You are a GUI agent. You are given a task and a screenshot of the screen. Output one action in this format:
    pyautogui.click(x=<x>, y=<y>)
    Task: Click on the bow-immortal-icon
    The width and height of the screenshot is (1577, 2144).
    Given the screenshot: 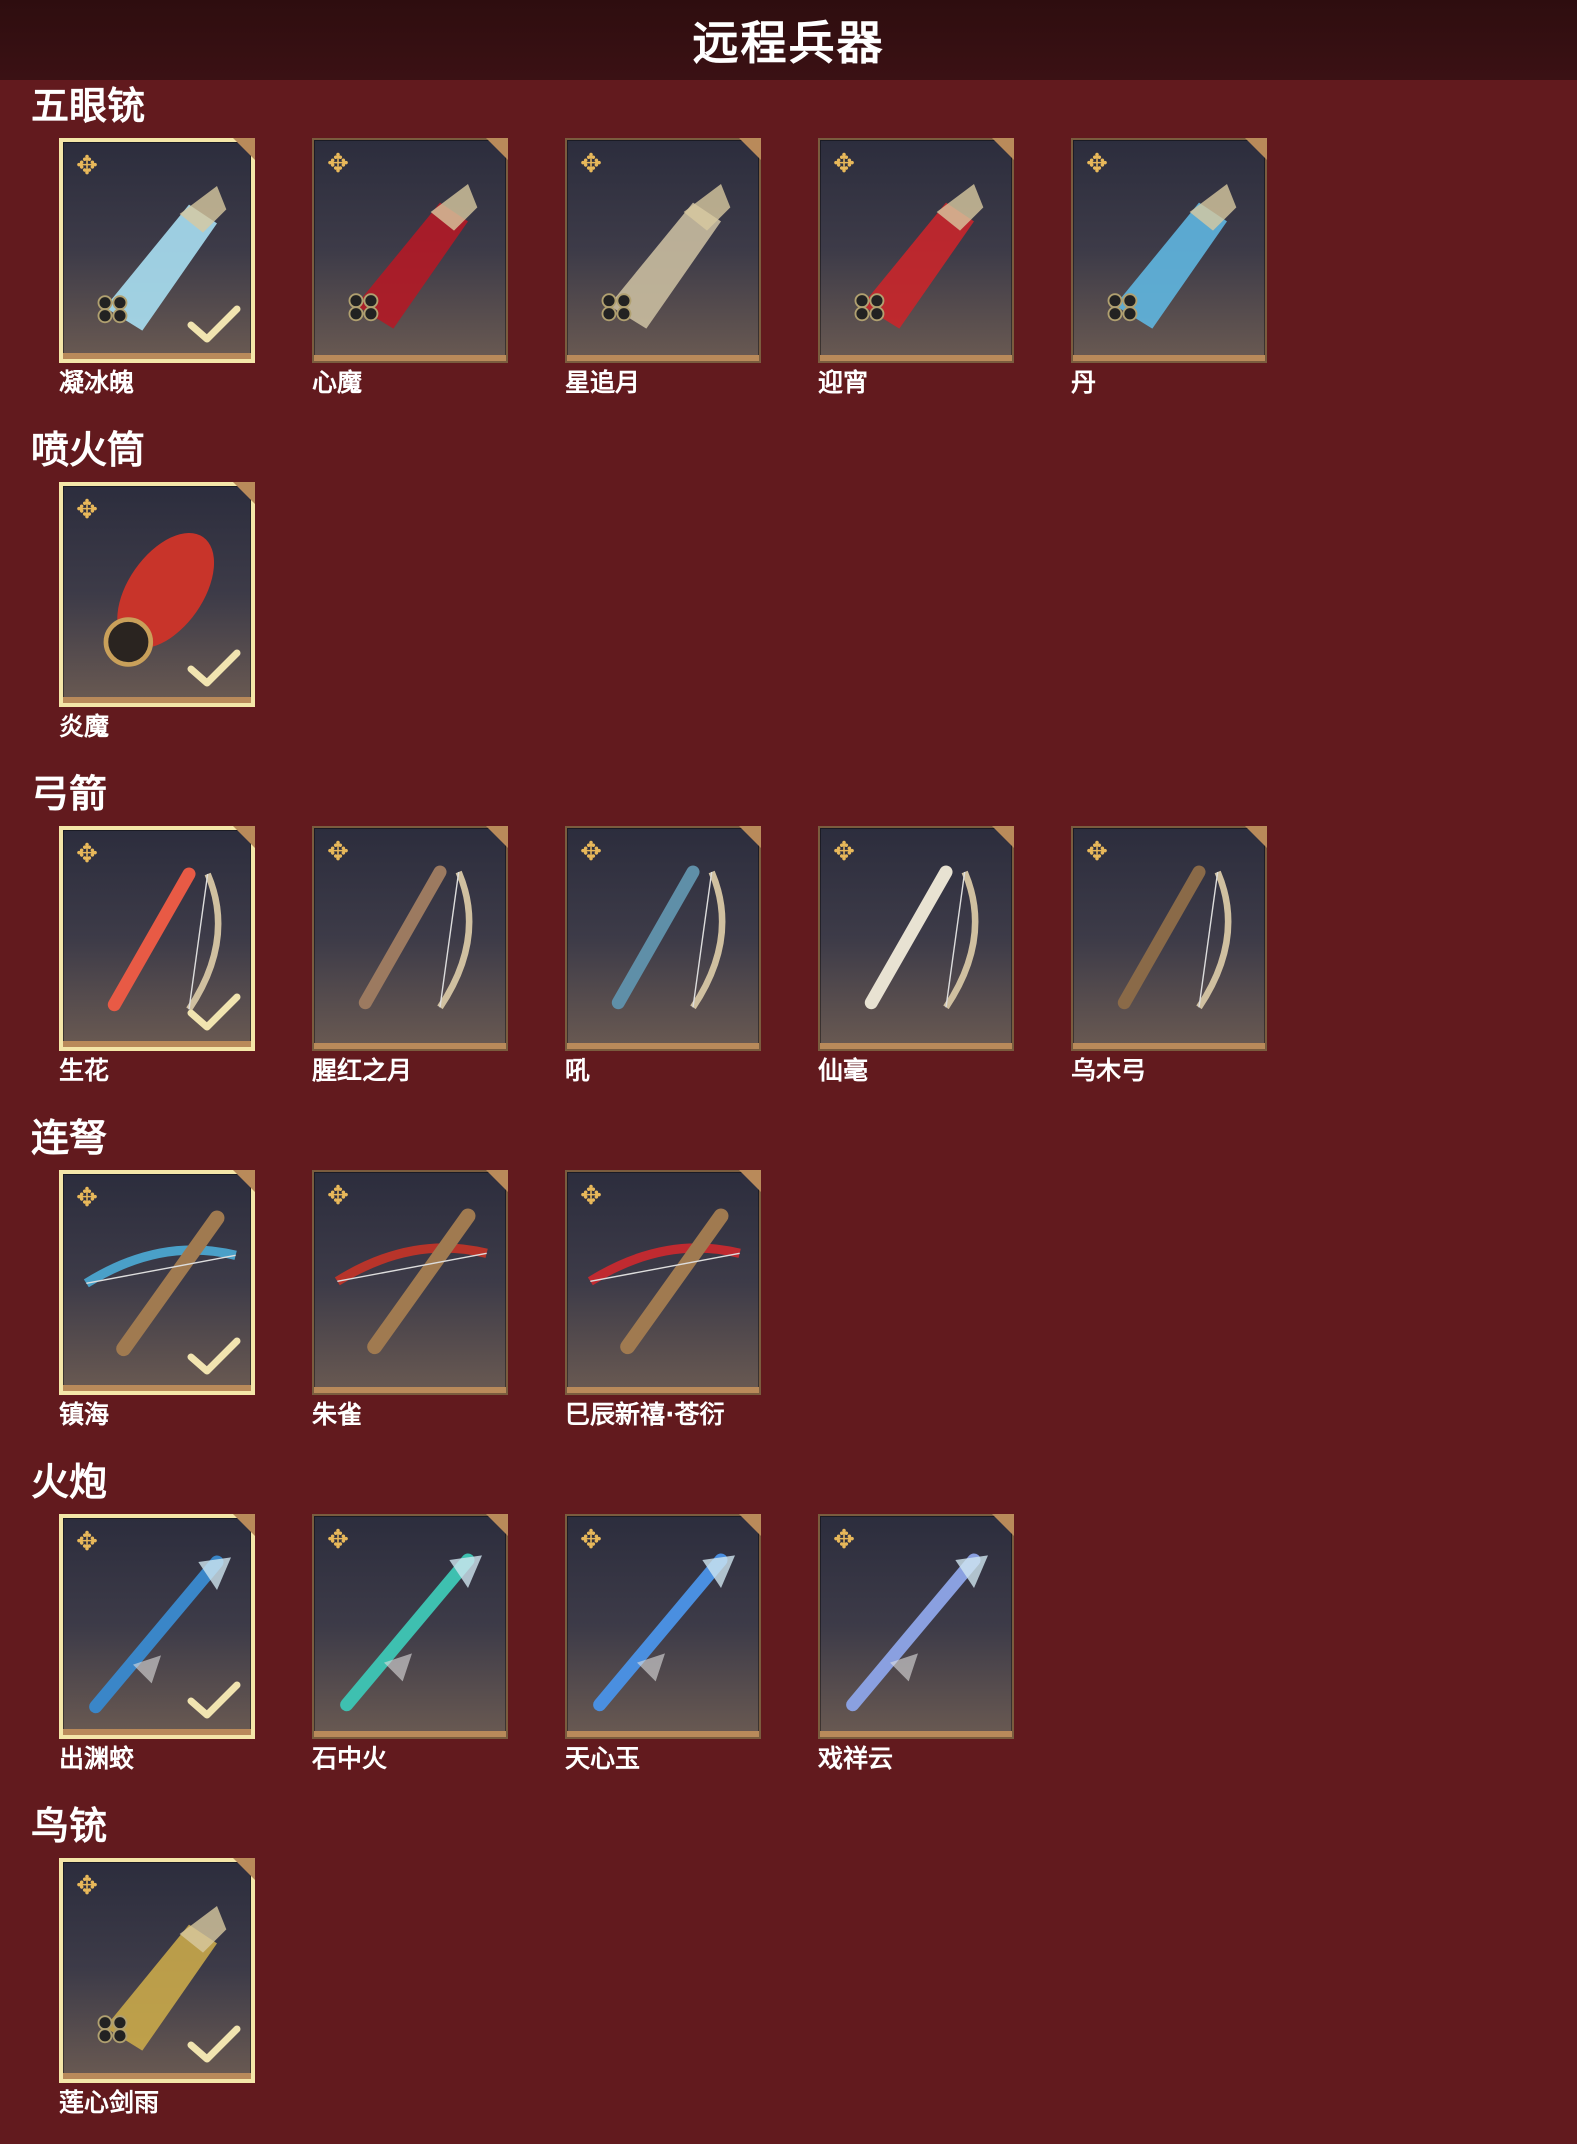 What is the action you would take?
    pyautogui.click(x=921, y=937)
    